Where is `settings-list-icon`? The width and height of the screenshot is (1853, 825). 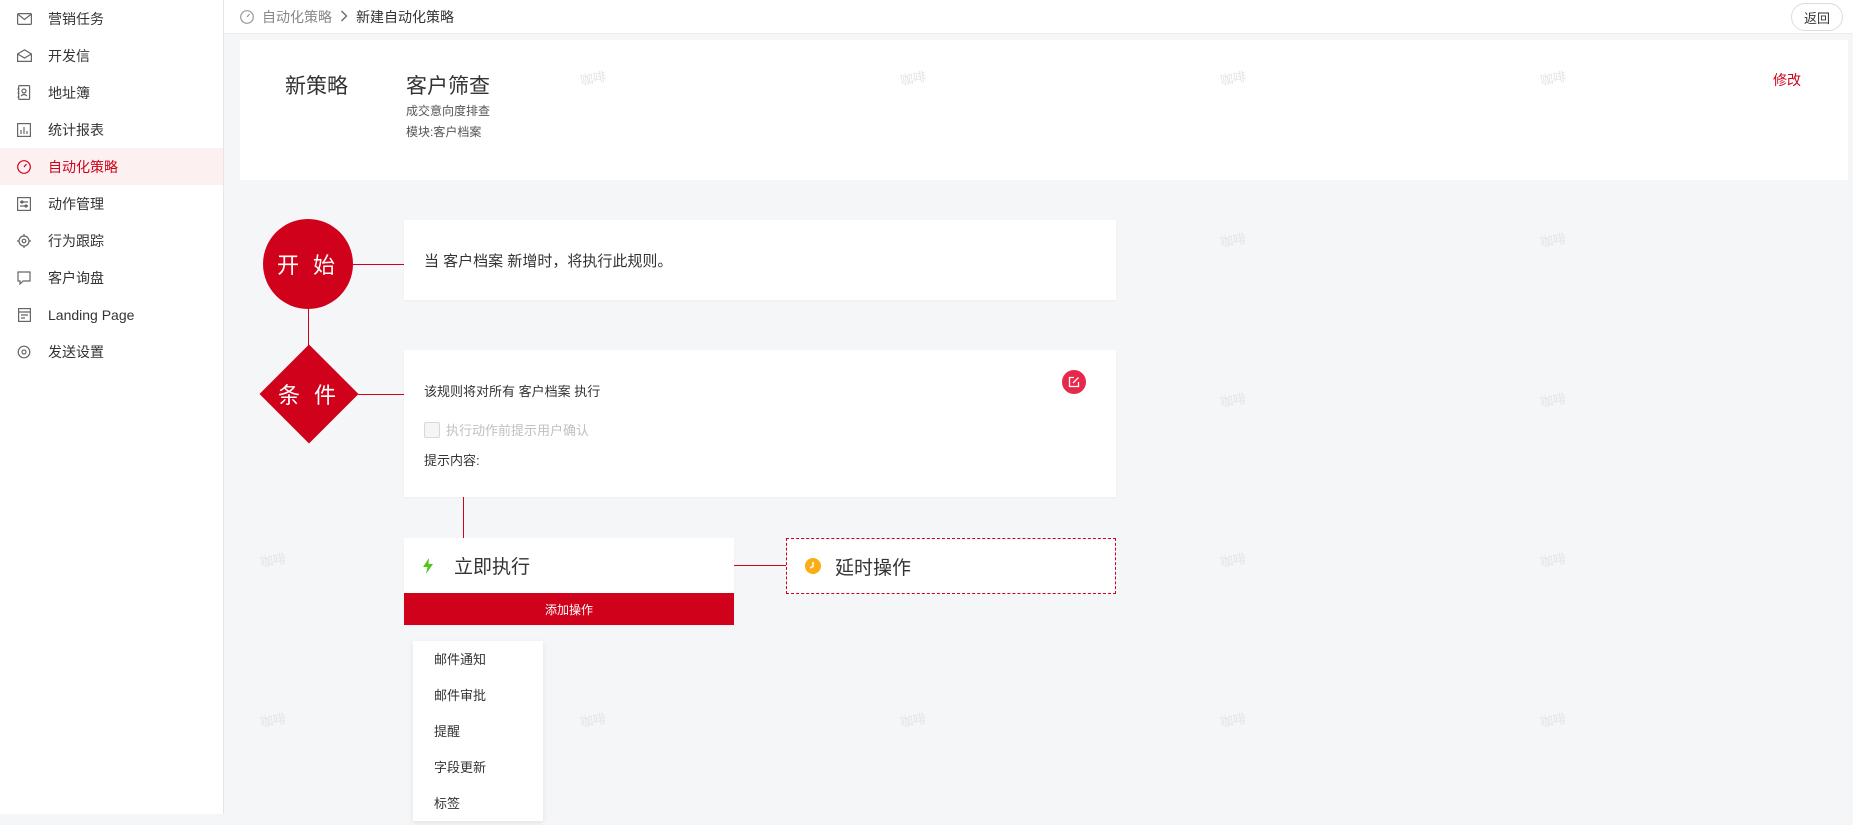
settings-list-icon is located at coordinates (24, 204).